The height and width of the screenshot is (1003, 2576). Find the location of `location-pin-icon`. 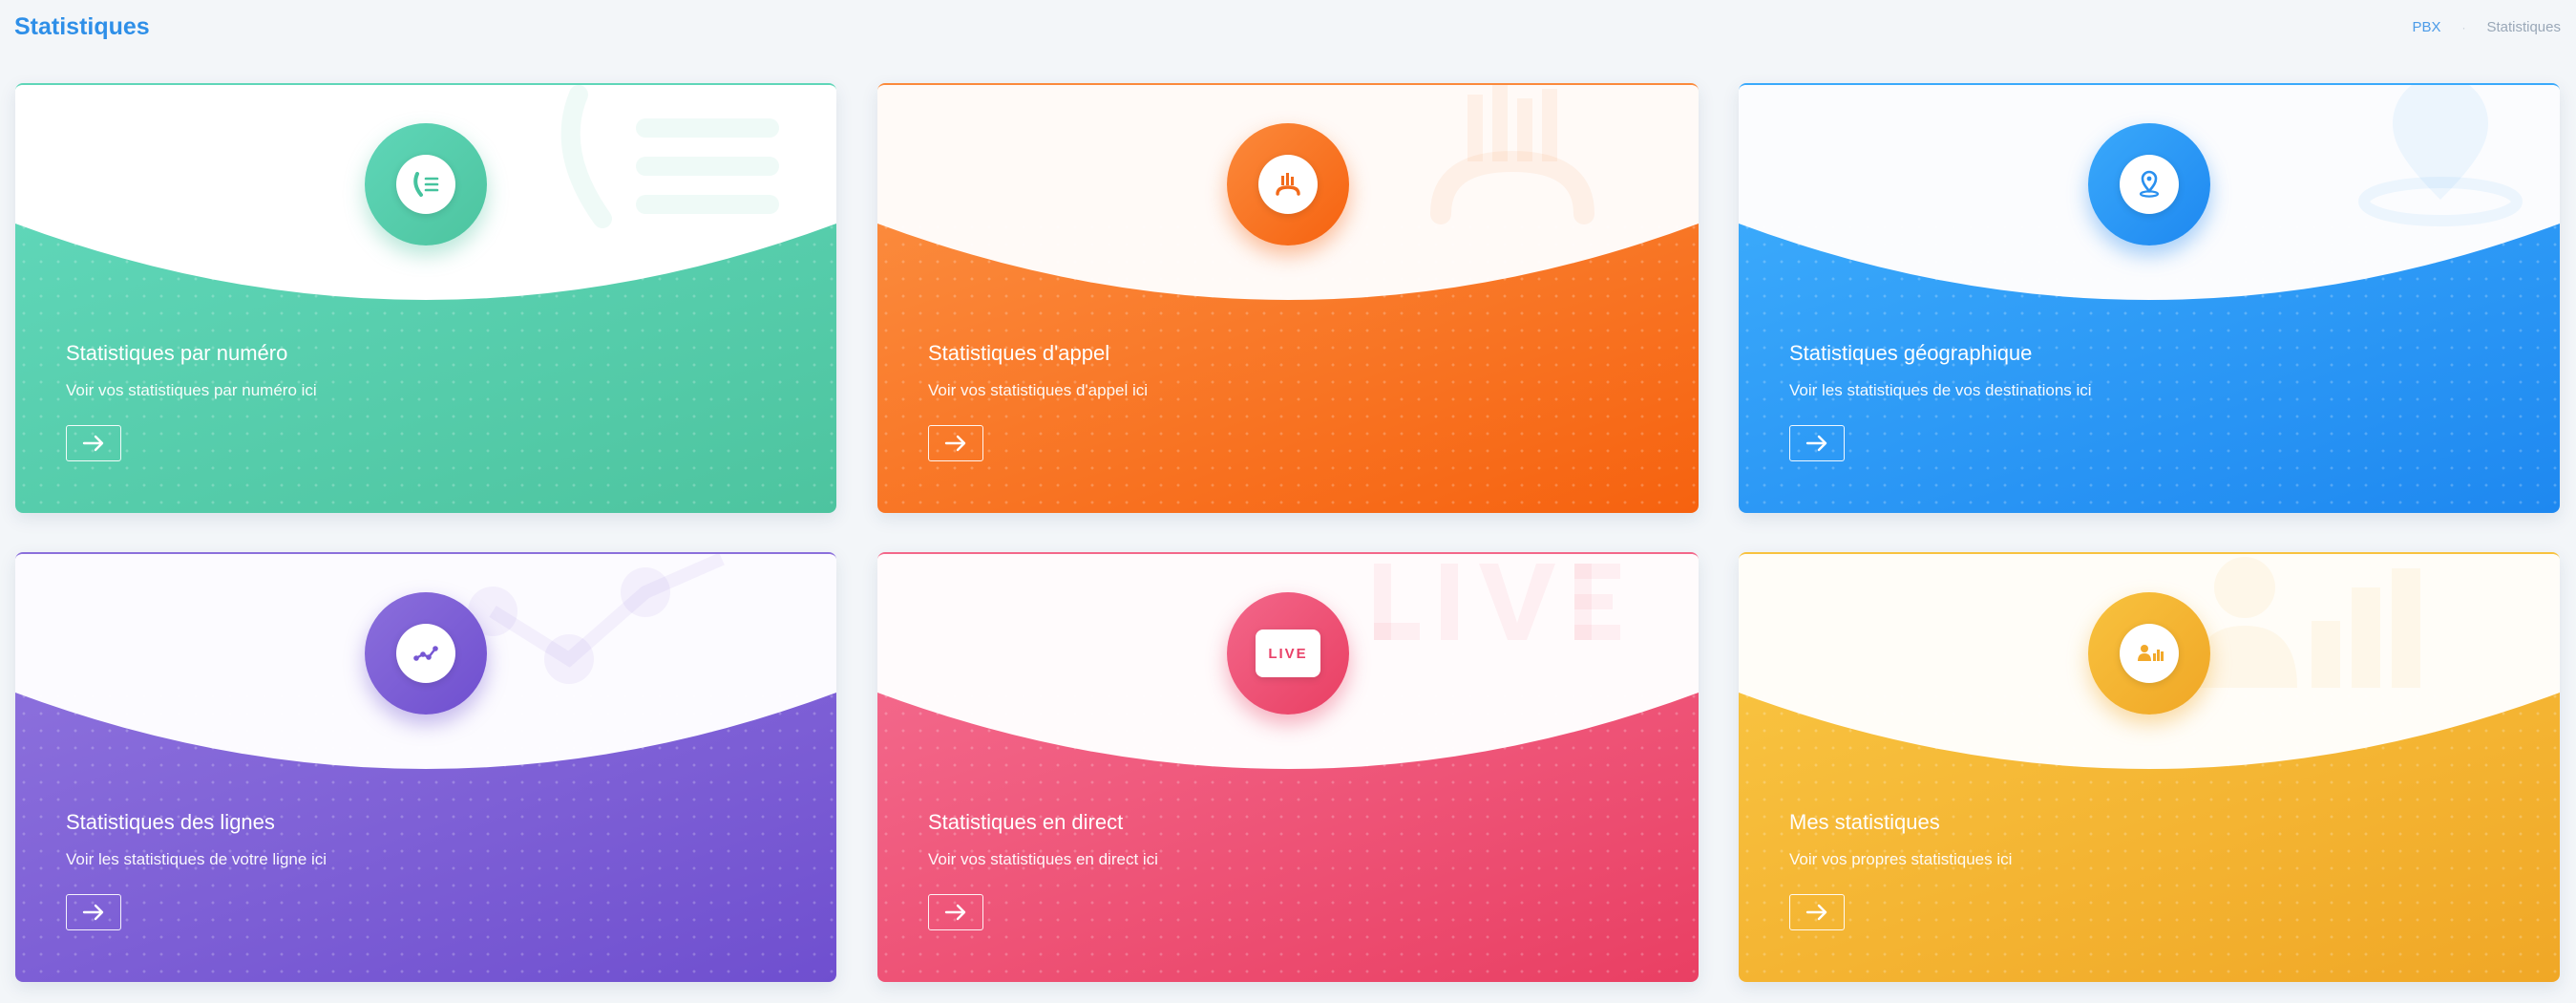

location-pin-icon is located at coordinates (2149, 184).